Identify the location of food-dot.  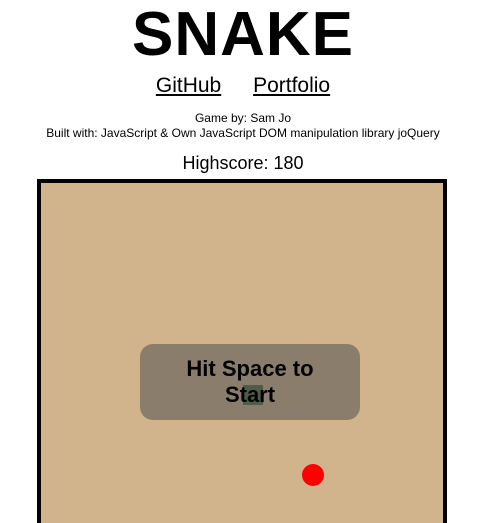
(313, 475).